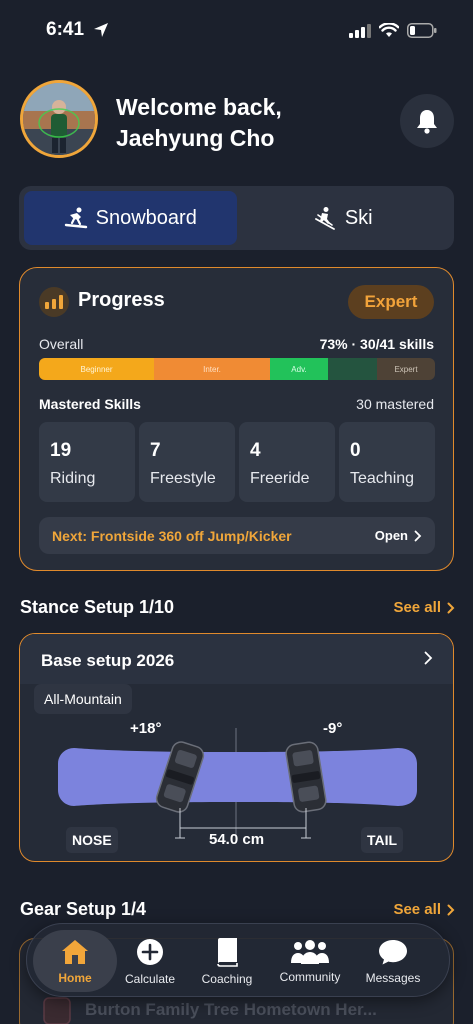 The width and height of the screenshot is (473, 1024). I want to click on chat-bubble-icon, so click(393, 951).